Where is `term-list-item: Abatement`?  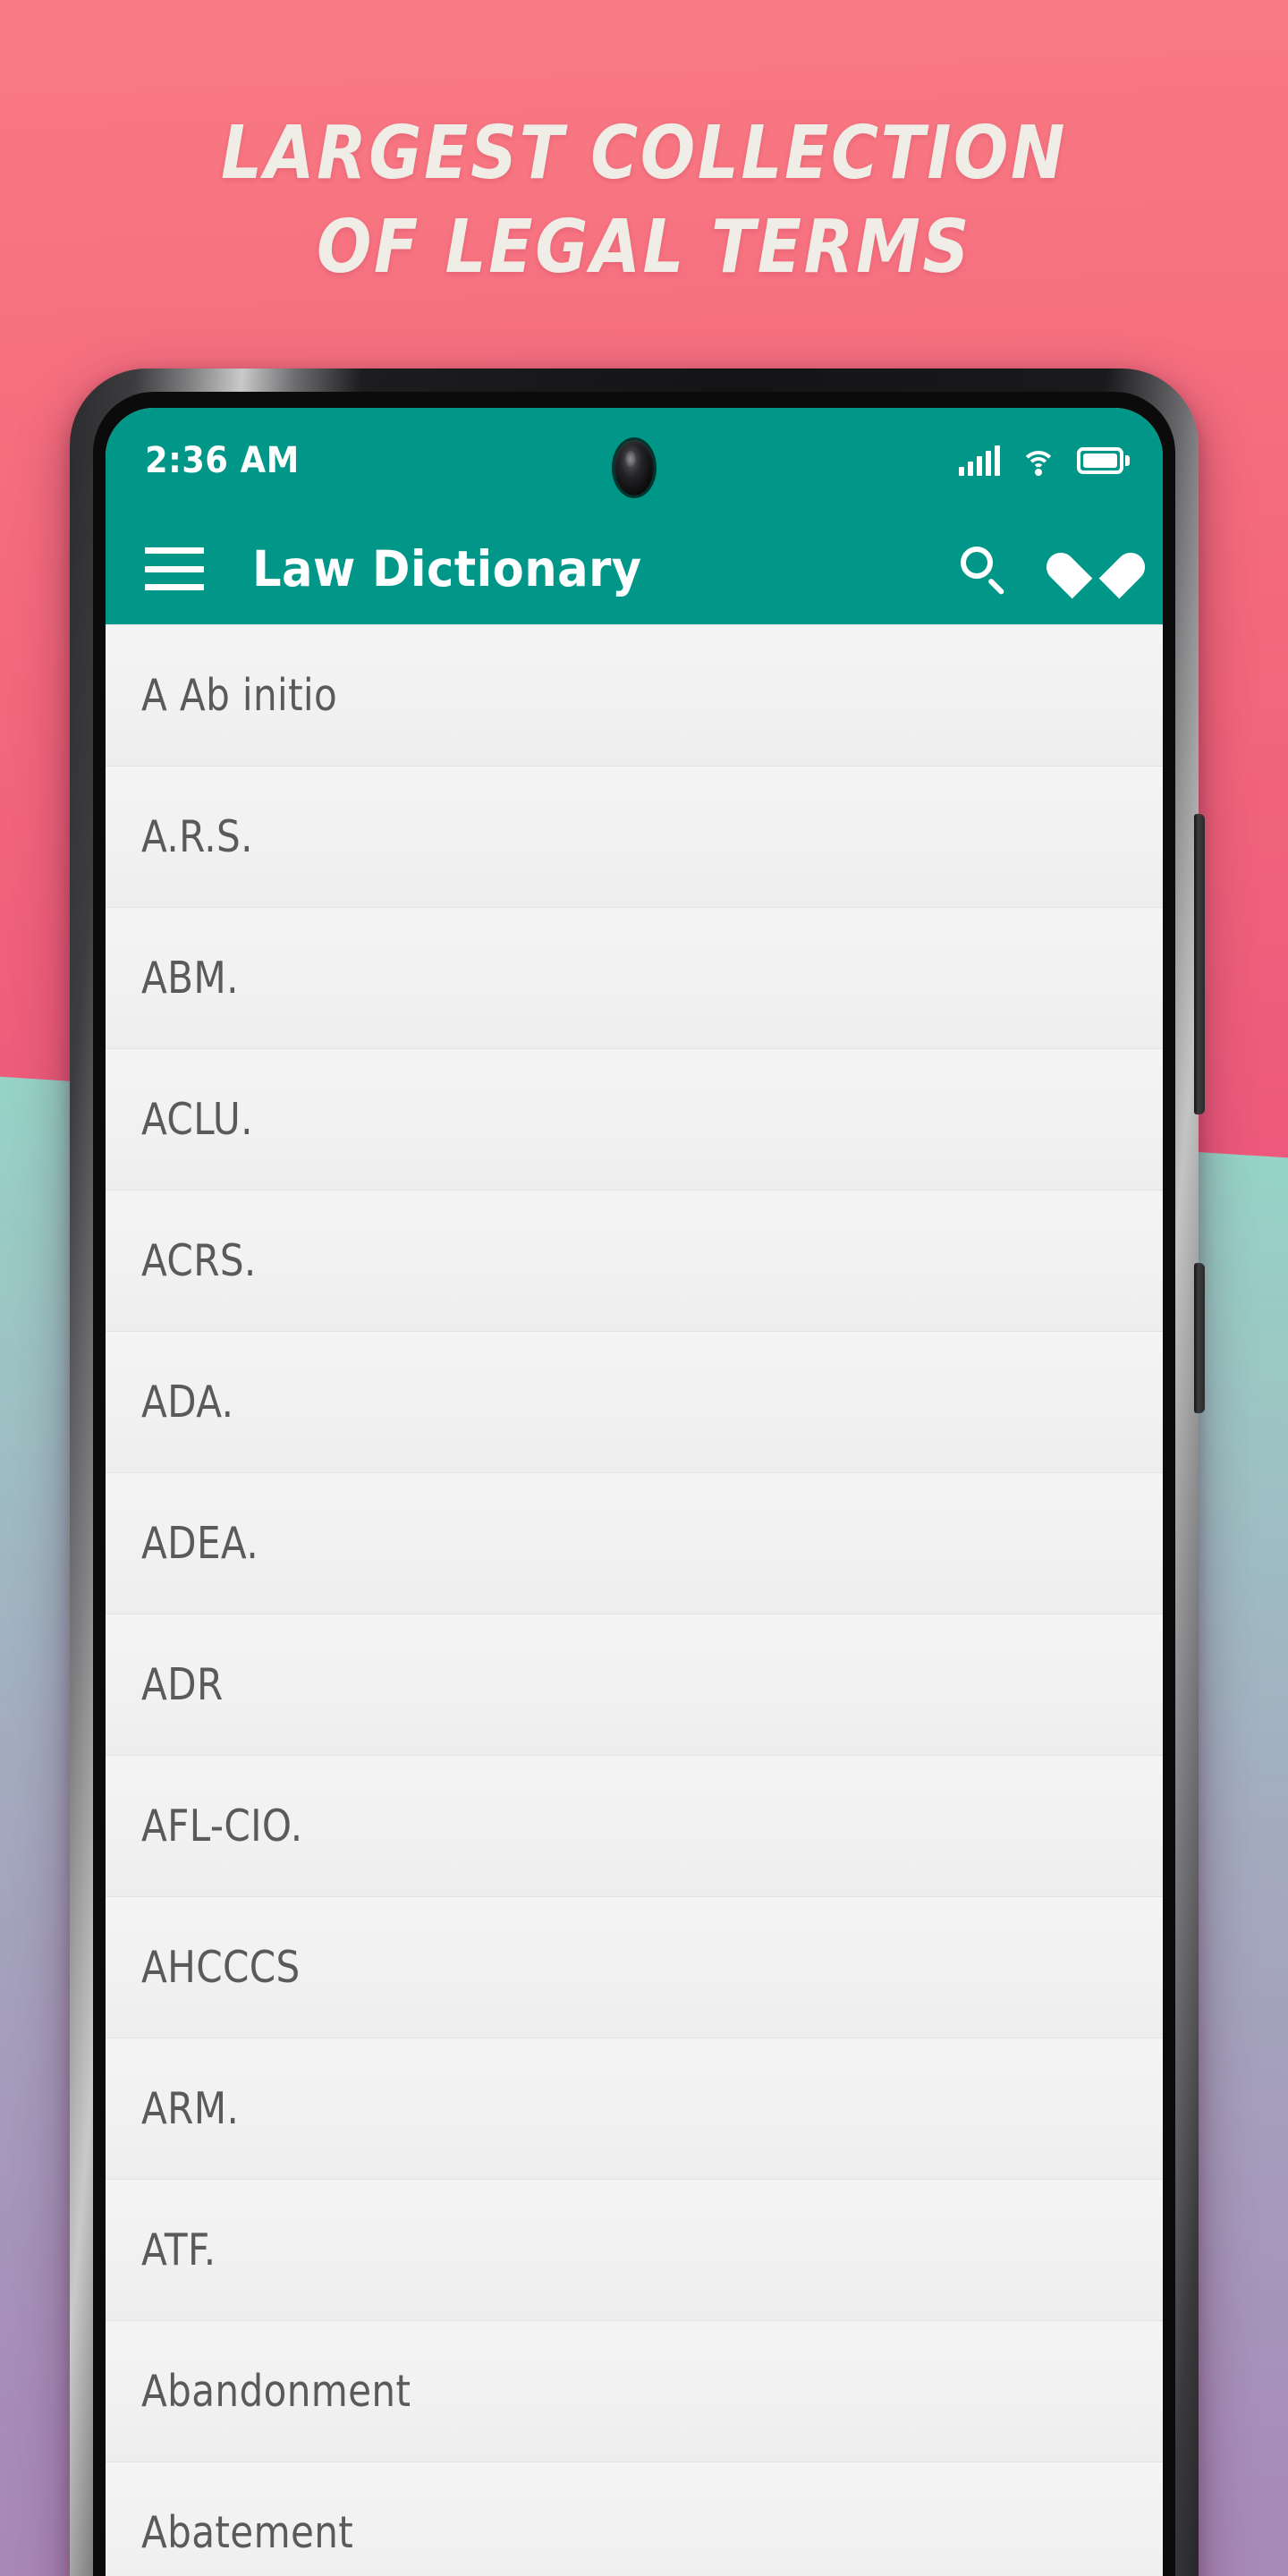
term-list-item: Abatement is located at coordinates (634, 2519).